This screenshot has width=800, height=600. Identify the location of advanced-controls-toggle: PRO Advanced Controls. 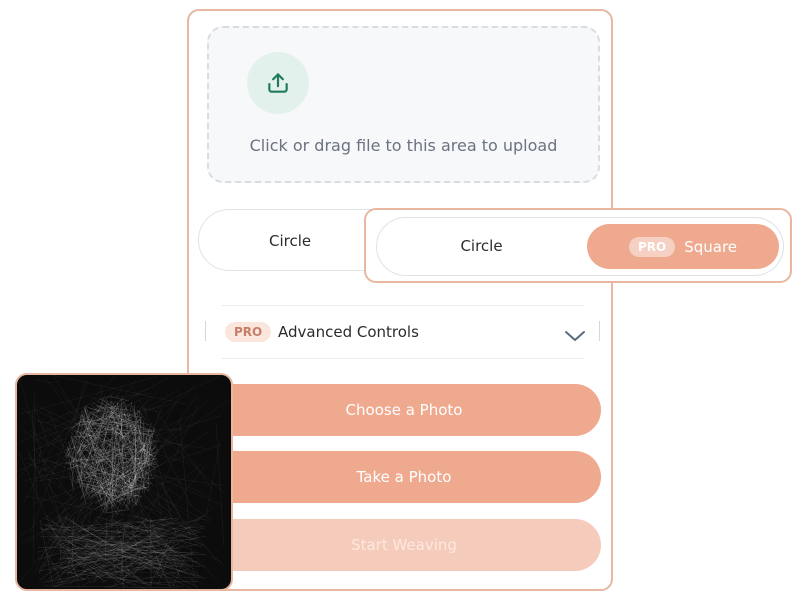
(404, 332).